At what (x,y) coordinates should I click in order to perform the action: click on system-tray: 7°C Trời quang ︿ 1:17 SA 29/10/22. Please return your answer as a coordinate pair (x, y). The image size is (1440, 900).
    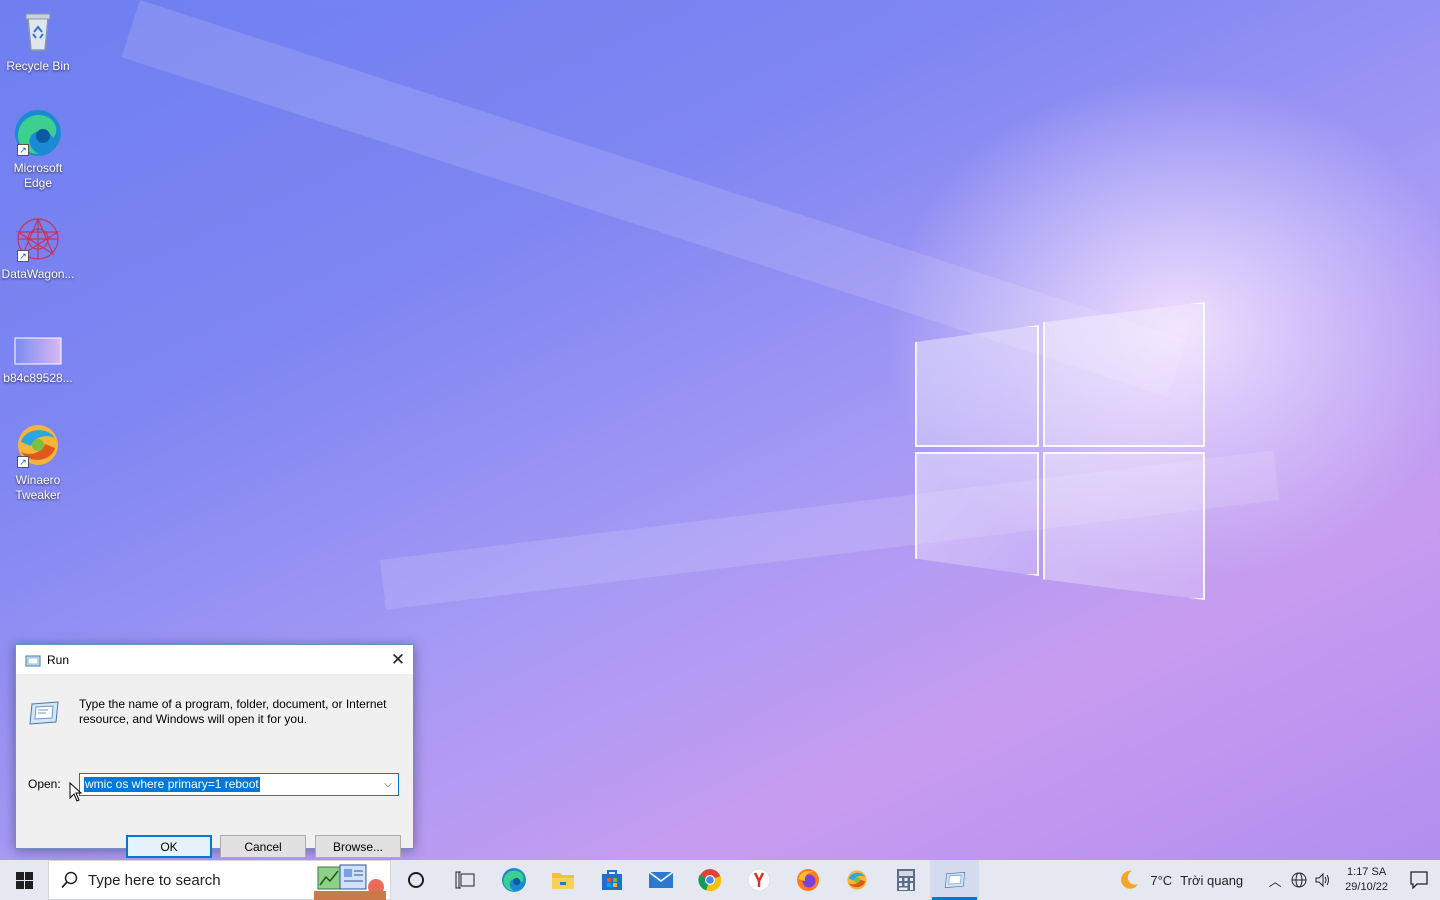
    Looking at the image, I should click on (1279, 880).